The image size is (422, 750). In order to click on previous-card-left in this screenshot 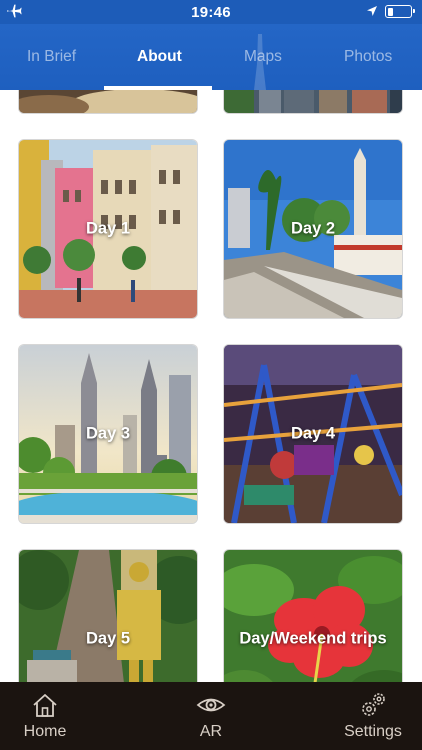, I will do `click(108, 101)`.